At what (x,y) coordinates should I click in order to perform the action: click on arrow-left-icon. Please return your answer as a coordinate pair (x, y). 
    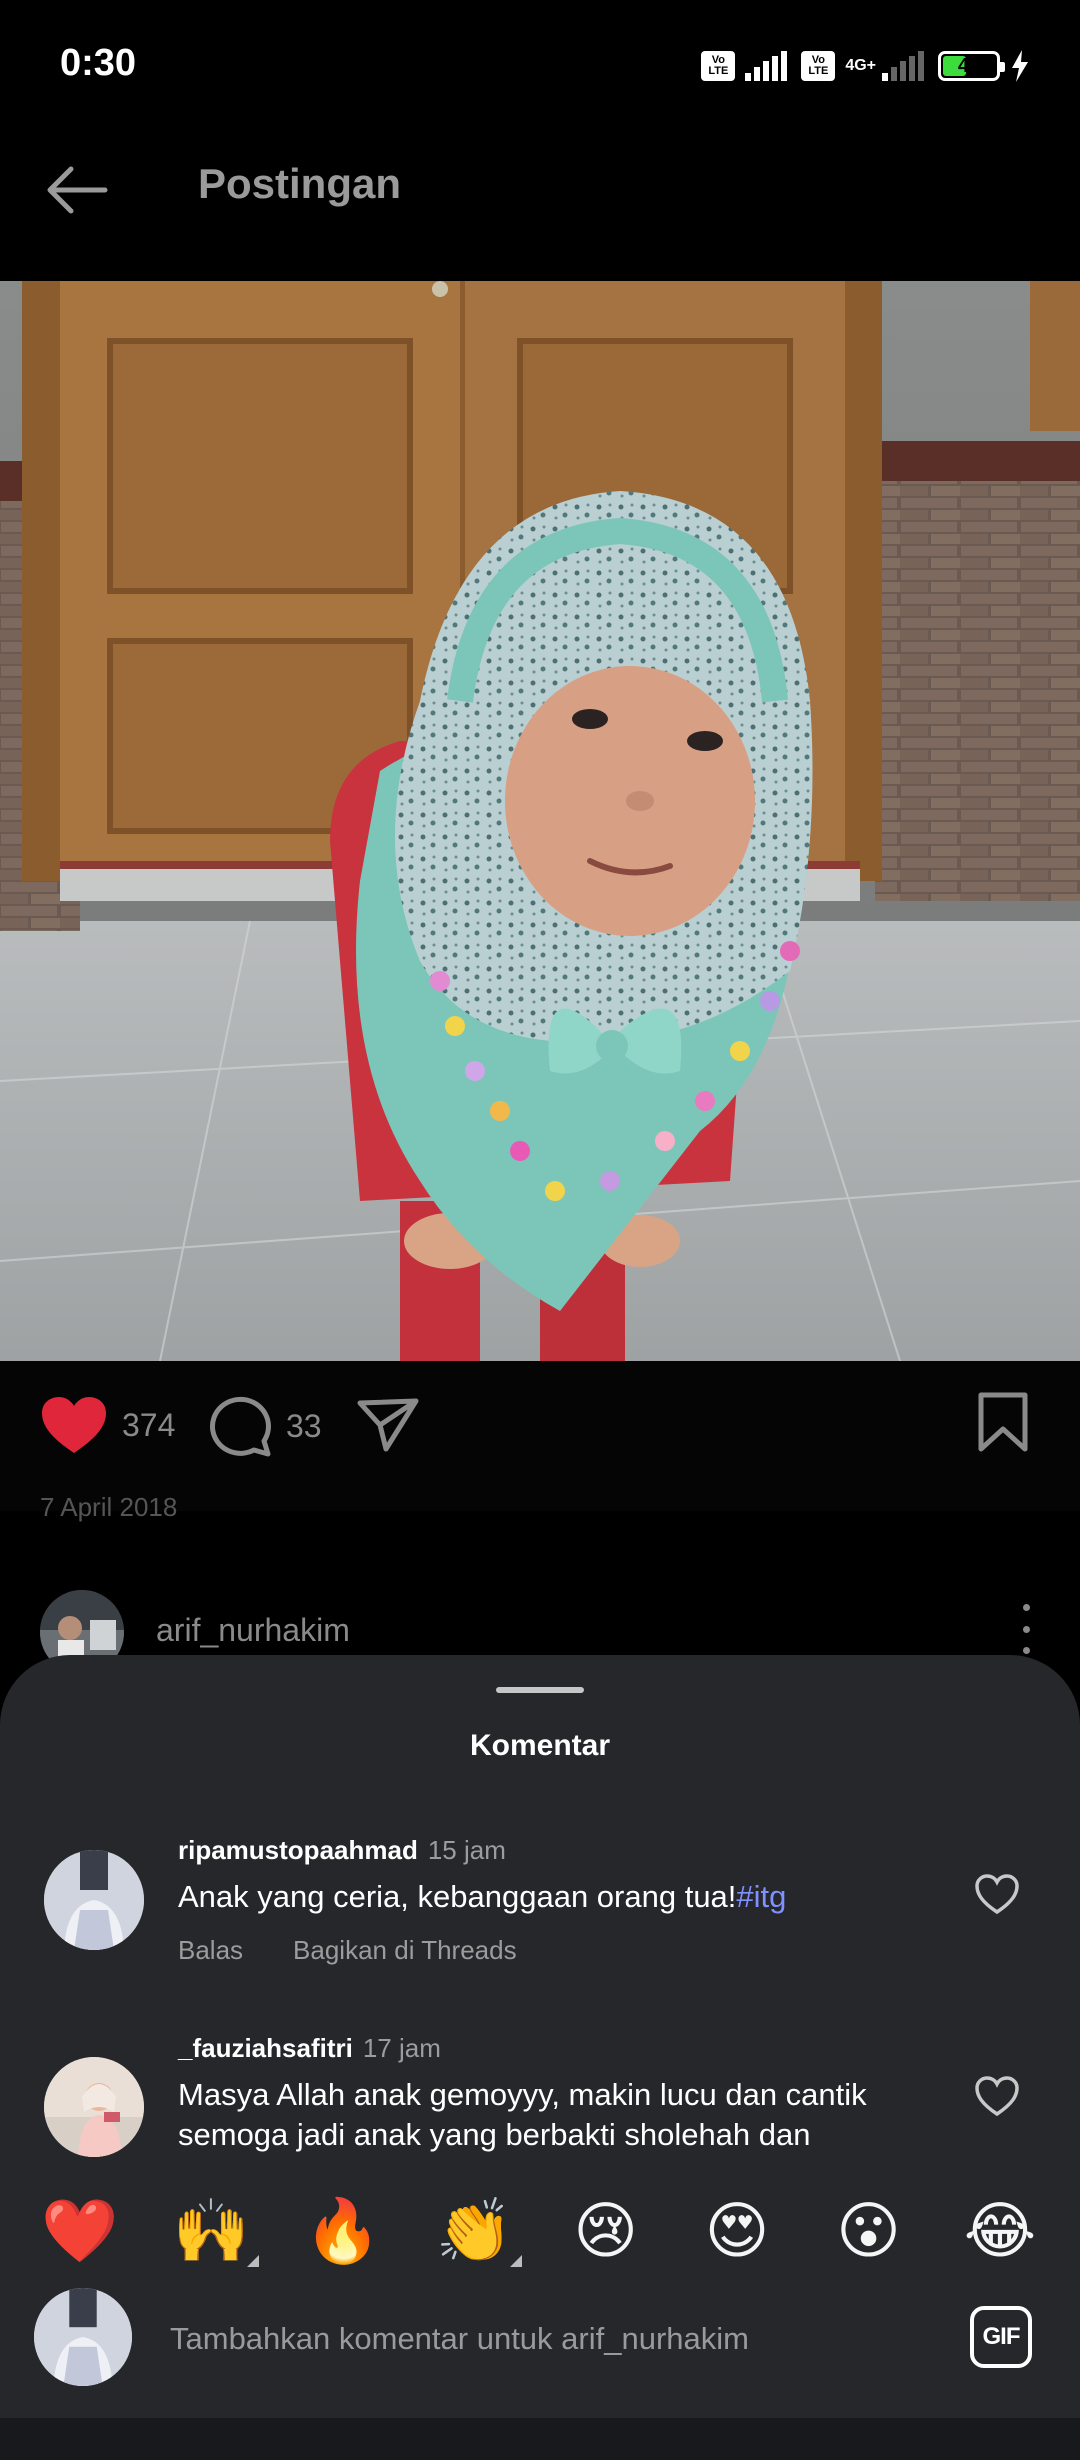
    Looking at the image, I should click on (77, 190).